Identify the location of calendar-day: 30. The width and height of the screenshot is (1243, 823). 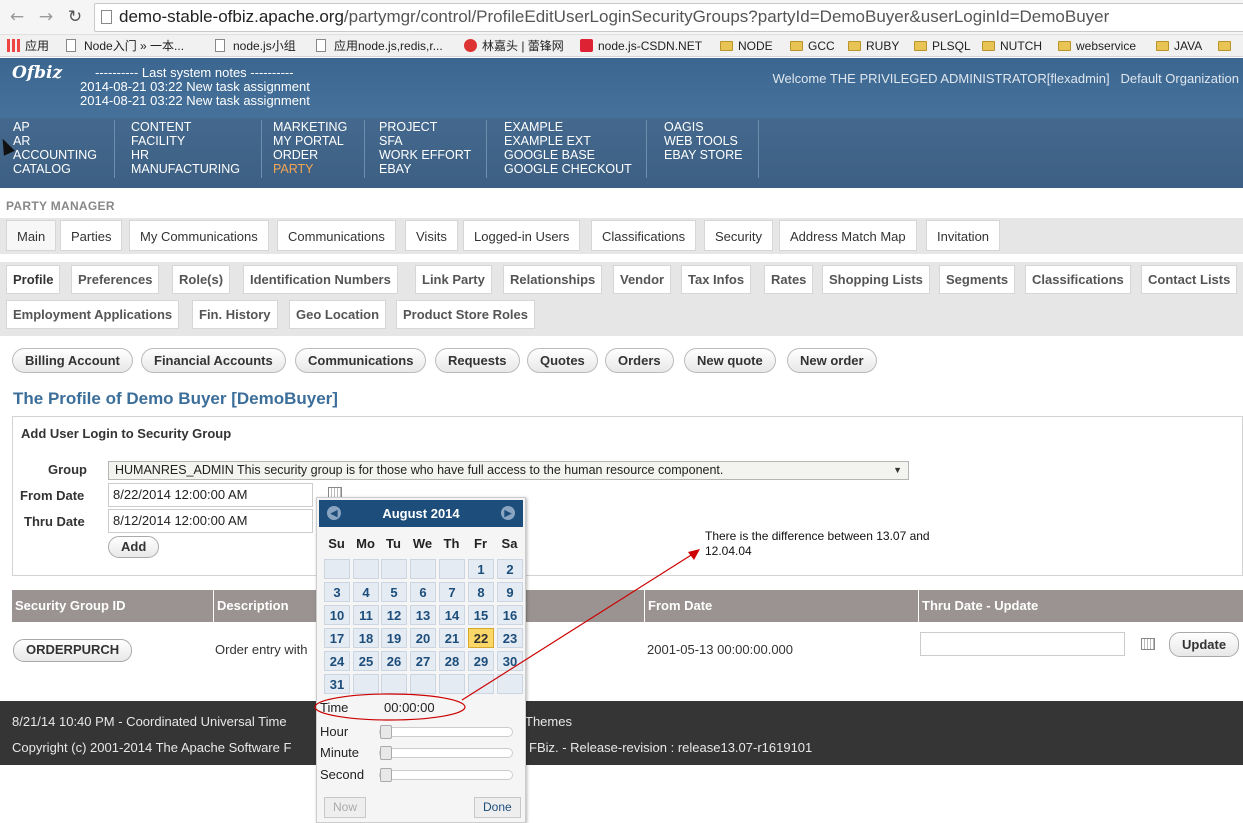
(510, 661).